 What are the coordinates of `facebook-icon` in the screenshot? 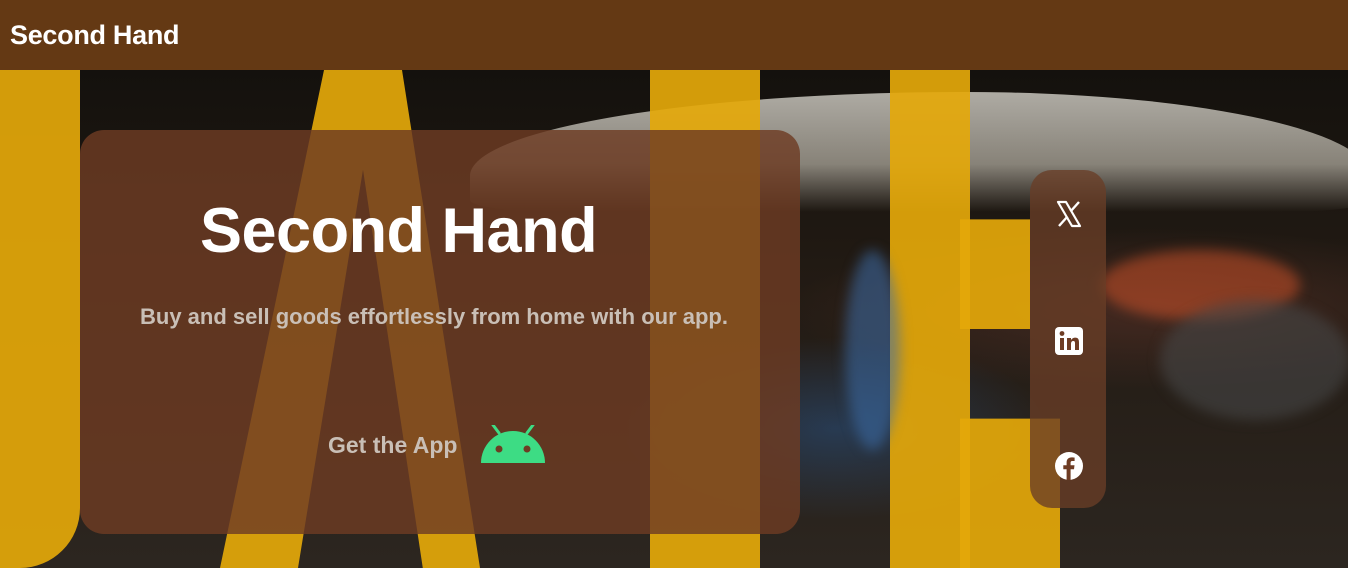 It's located at (1069, 466).